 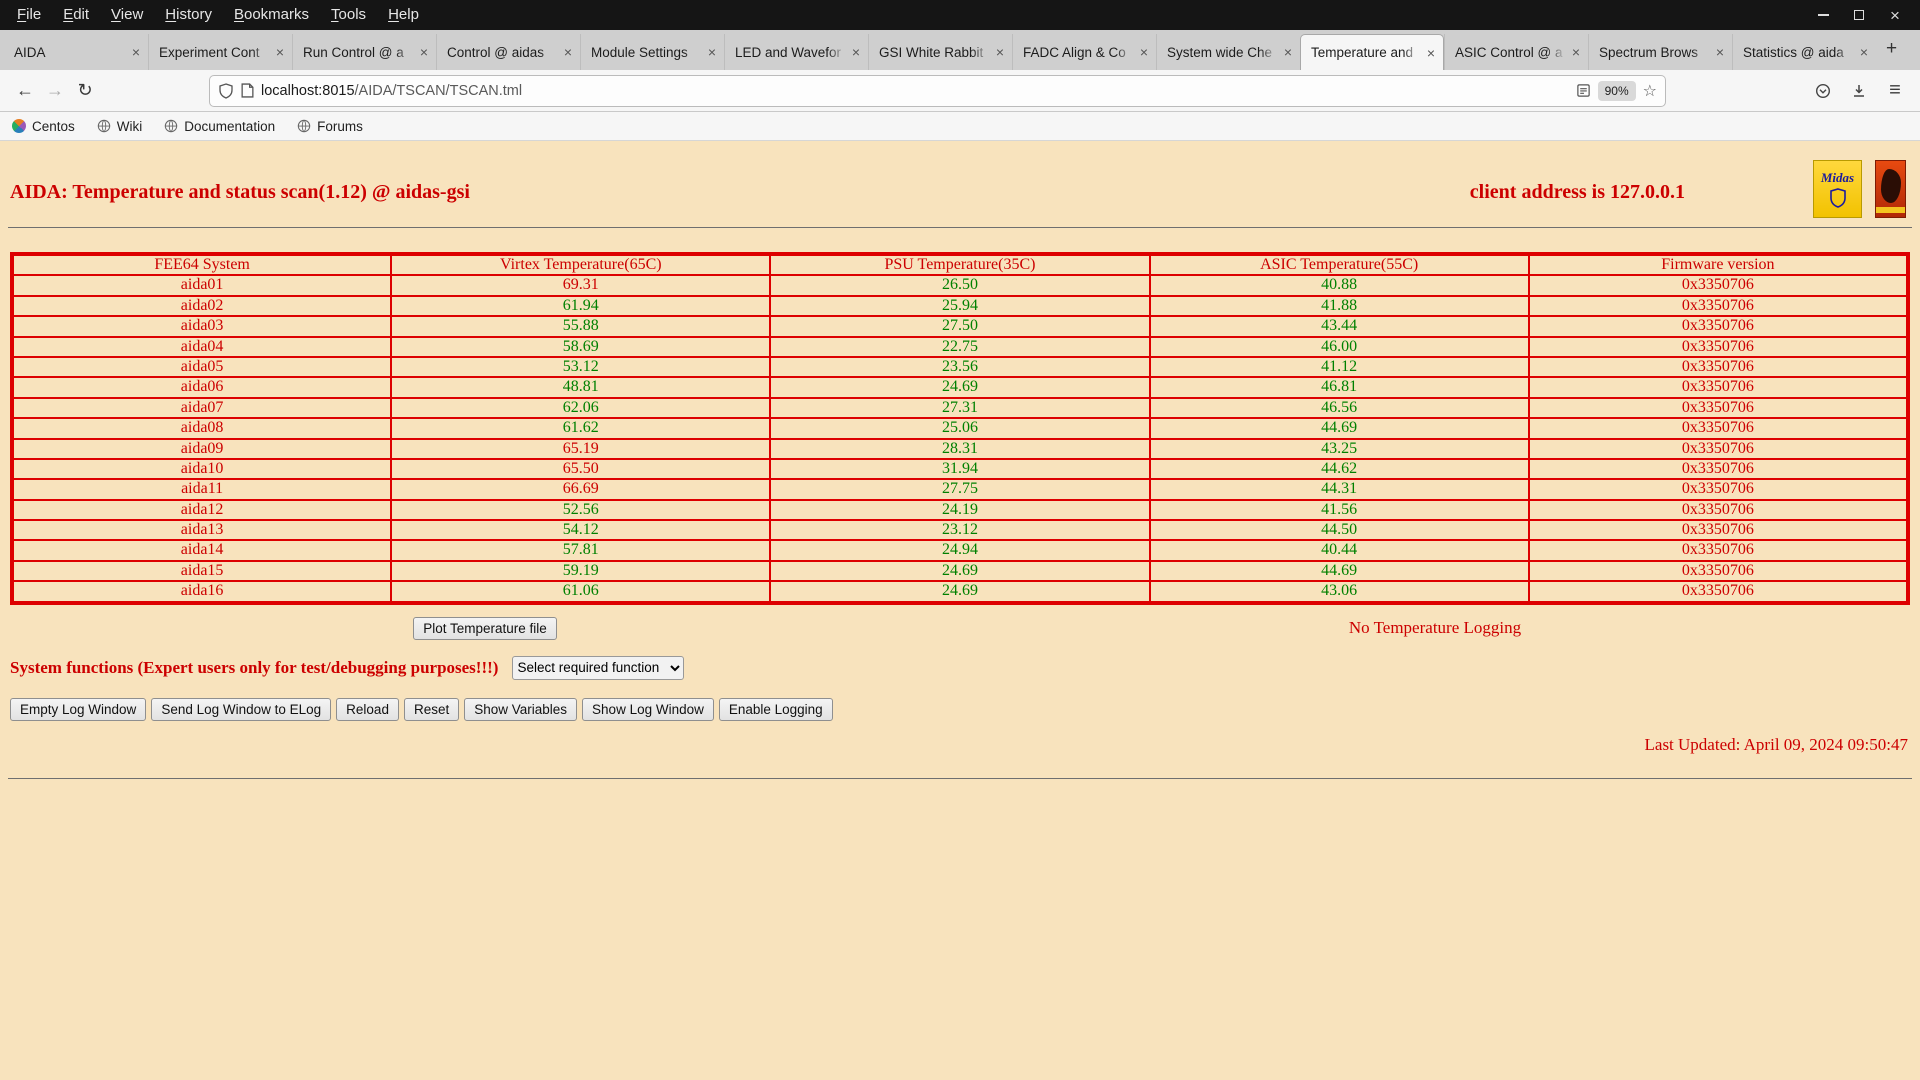 I want to click on tab: Control @ aidas ×, so click(x=508, y=52).